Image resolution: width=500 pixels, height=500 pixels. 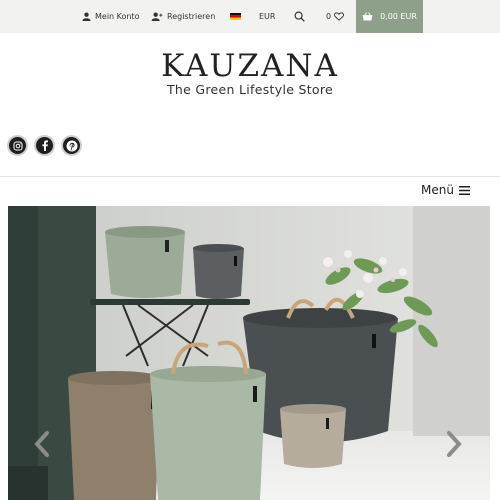 I want to click on german-flag-icon, so click(x=235, y=16).